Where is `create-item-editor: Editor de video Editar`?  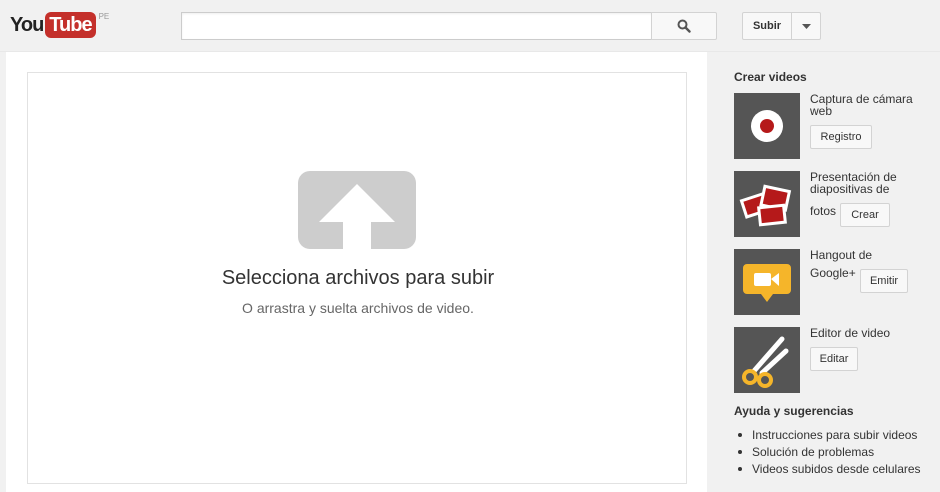 create-item-editor: Editor de video Editar is located at coordinates (834, 360).